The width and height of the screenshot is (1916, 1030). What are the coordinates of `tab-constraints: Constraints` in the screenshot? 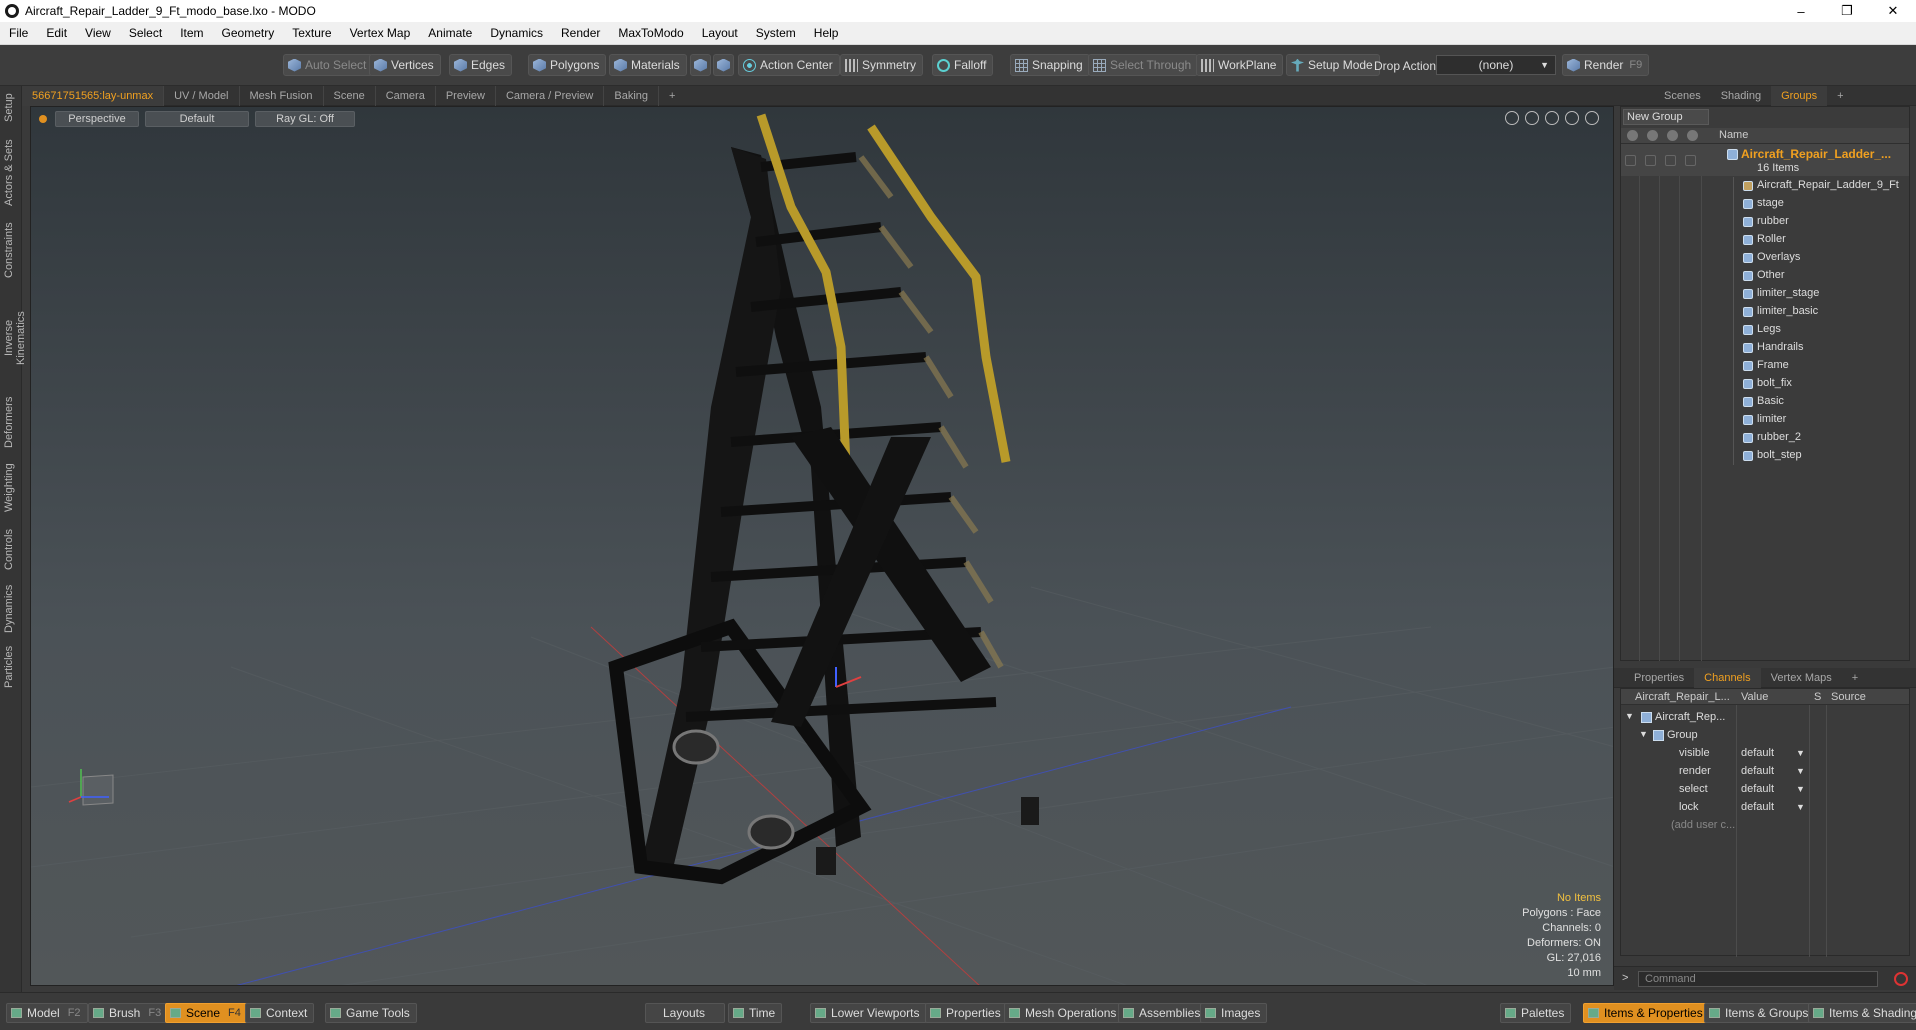 It's located at (11, 250).